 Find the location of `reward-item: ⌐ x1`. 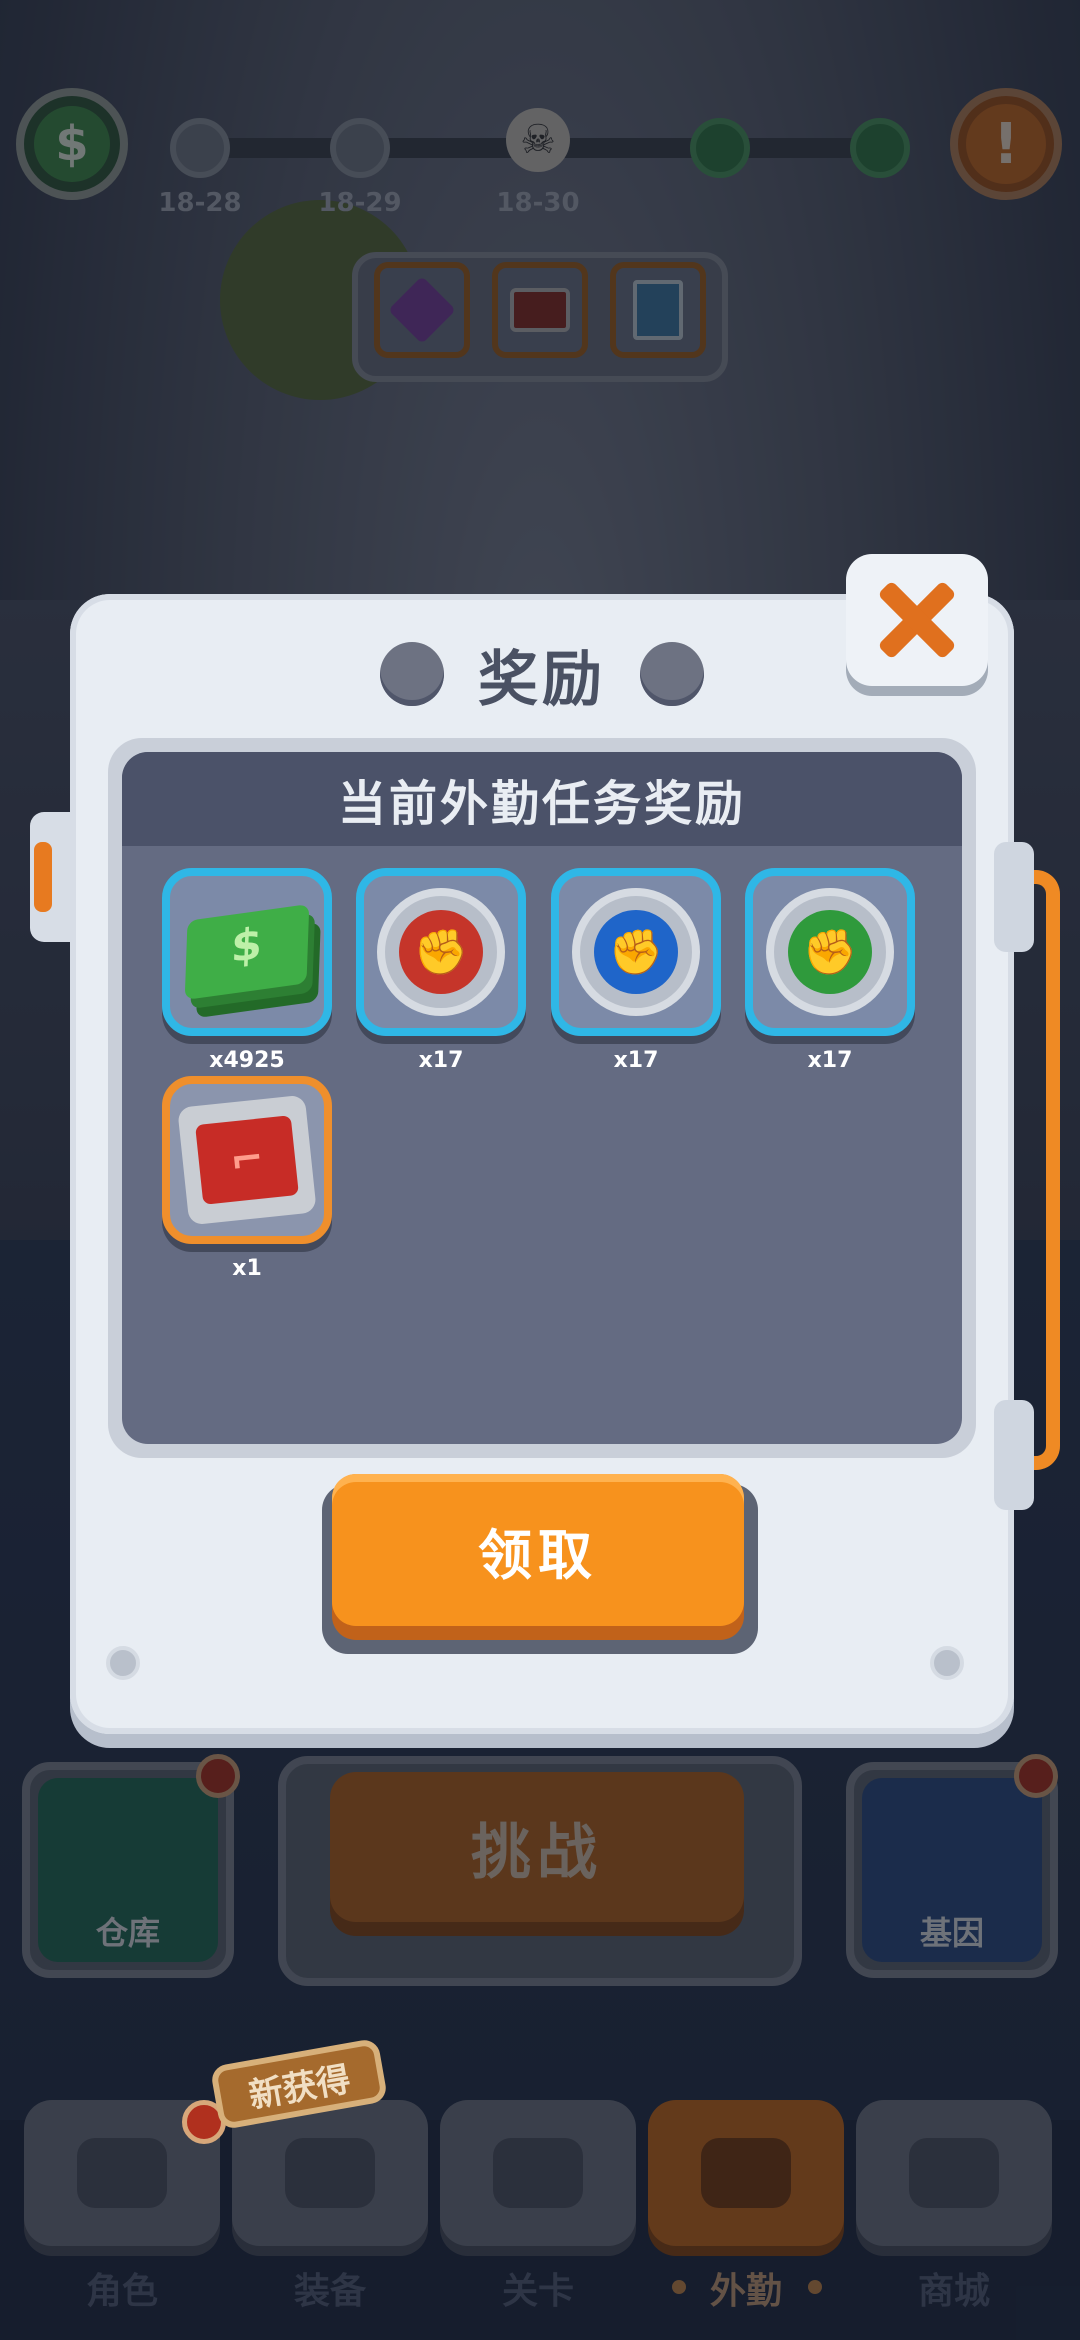

reward-item: ⌐ x1 is located at coordinates (247, 1178).